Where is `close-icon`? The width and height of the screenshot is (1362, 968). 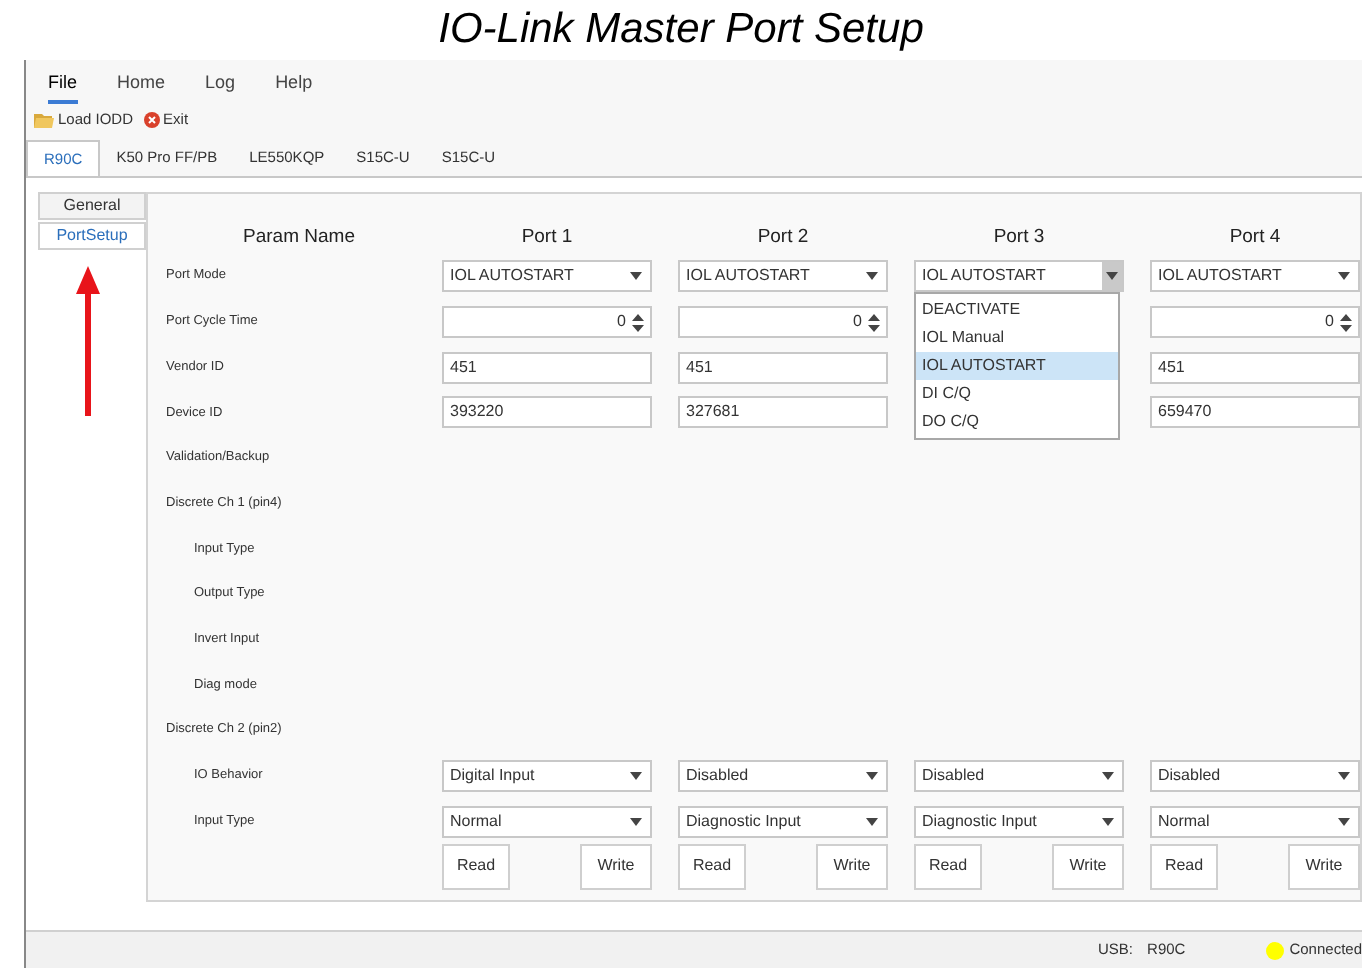 close-icon is located at coordinates (151, 120).